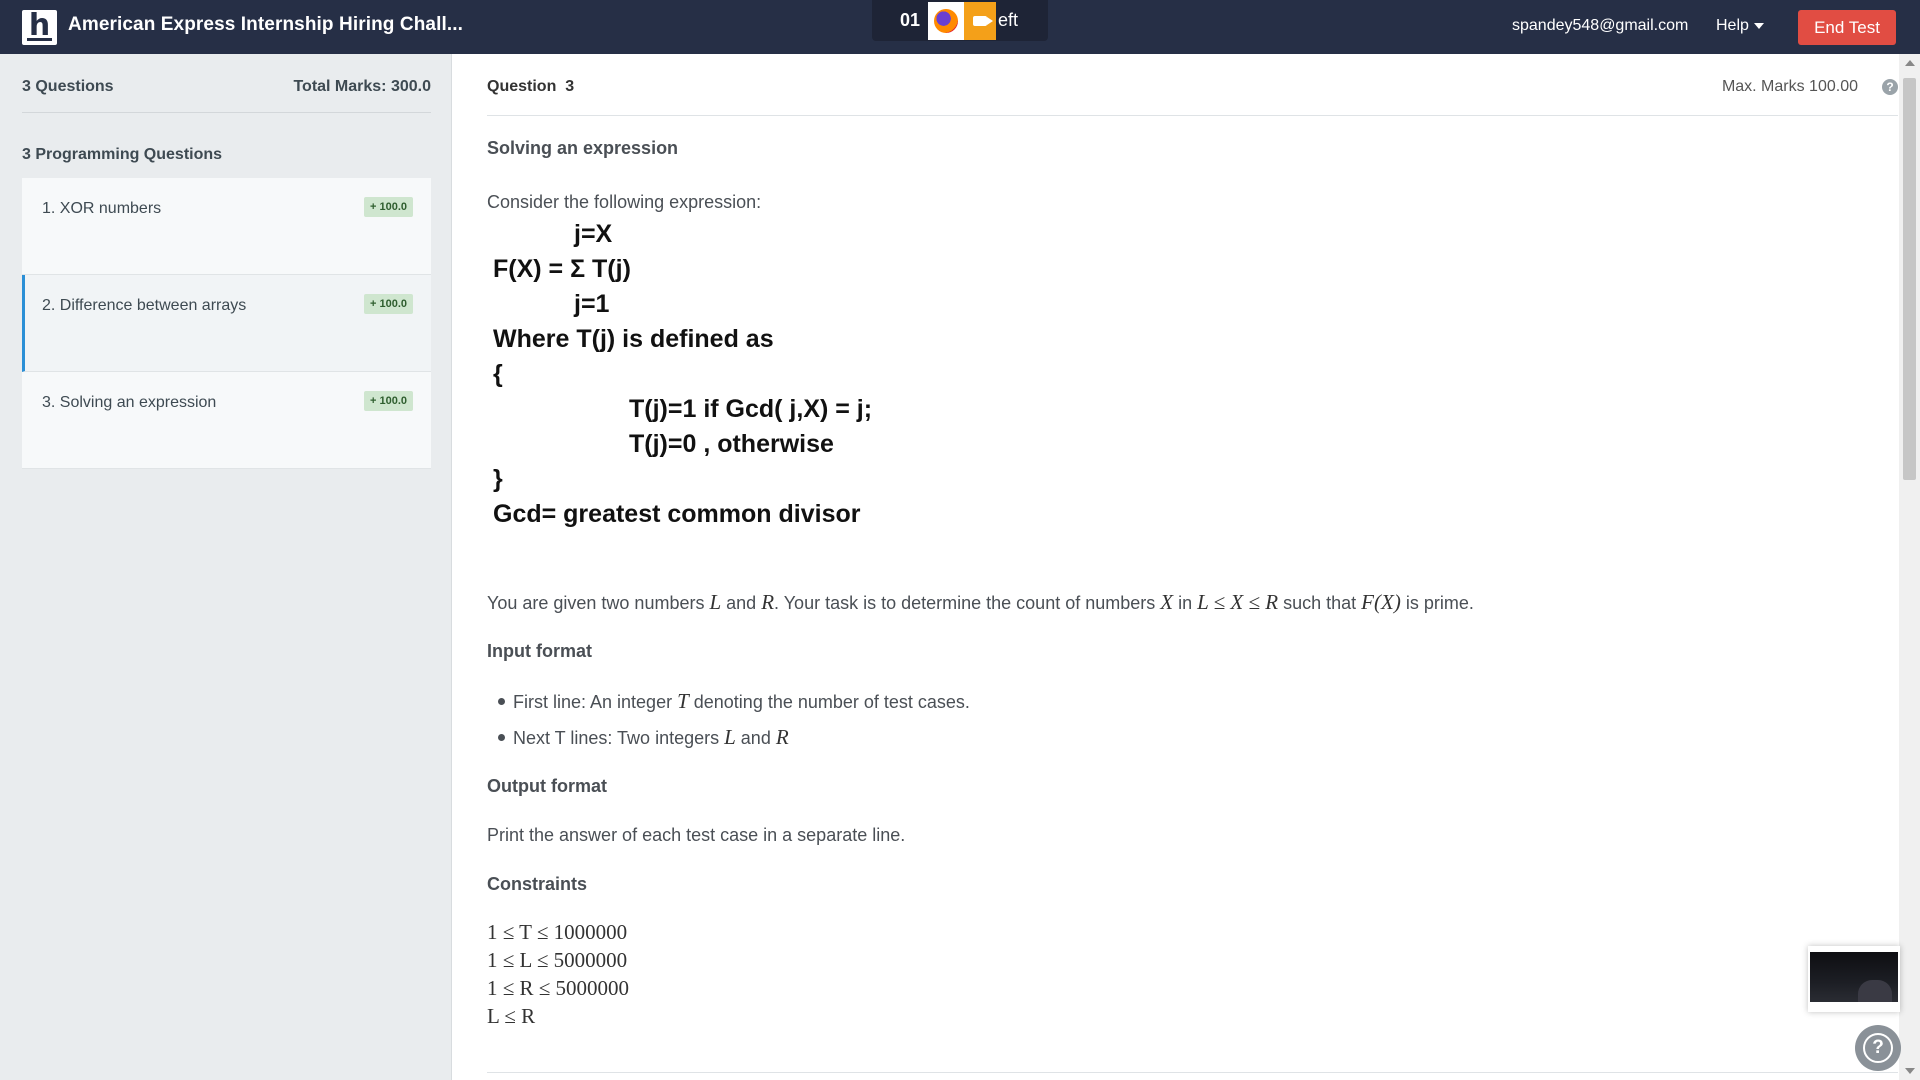  Describe the element at coordinates (1909, 279) in the screenshot. I see `scroll-thumb` at that location.